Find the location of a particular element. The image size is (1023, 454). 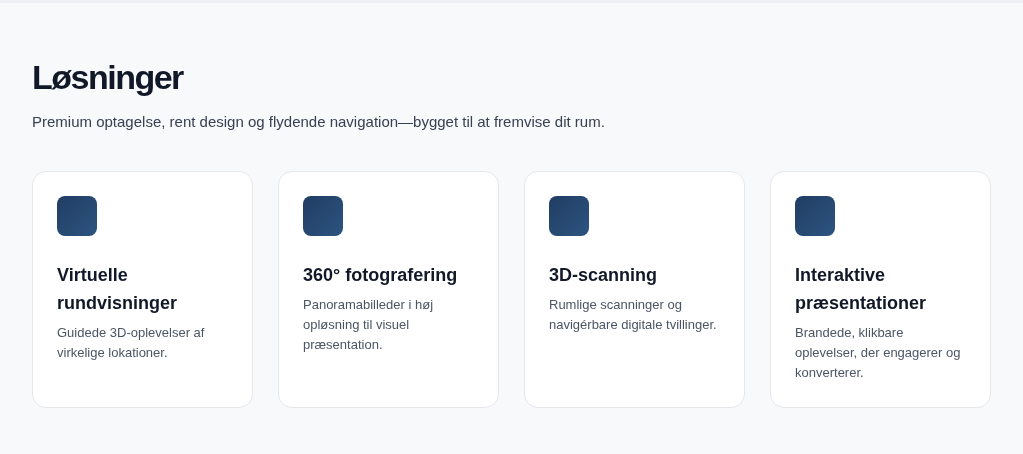

section-subtitle: Premium optagelse, rent design og flydende navigation—bygget til at fremvise dit rum. is located at coordinates (319, 122).